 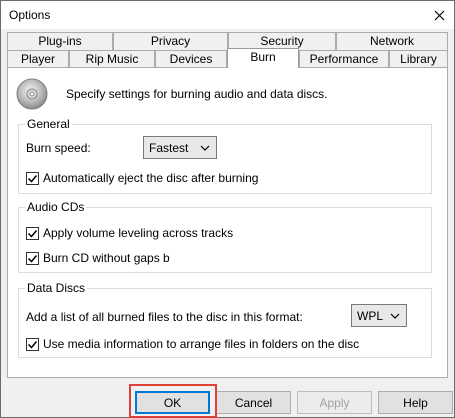 What do you see at coordinates (58, 148) in the screenshot?
I see `burn-speed-label: Burn speed:` at bounding box center [58, 148].